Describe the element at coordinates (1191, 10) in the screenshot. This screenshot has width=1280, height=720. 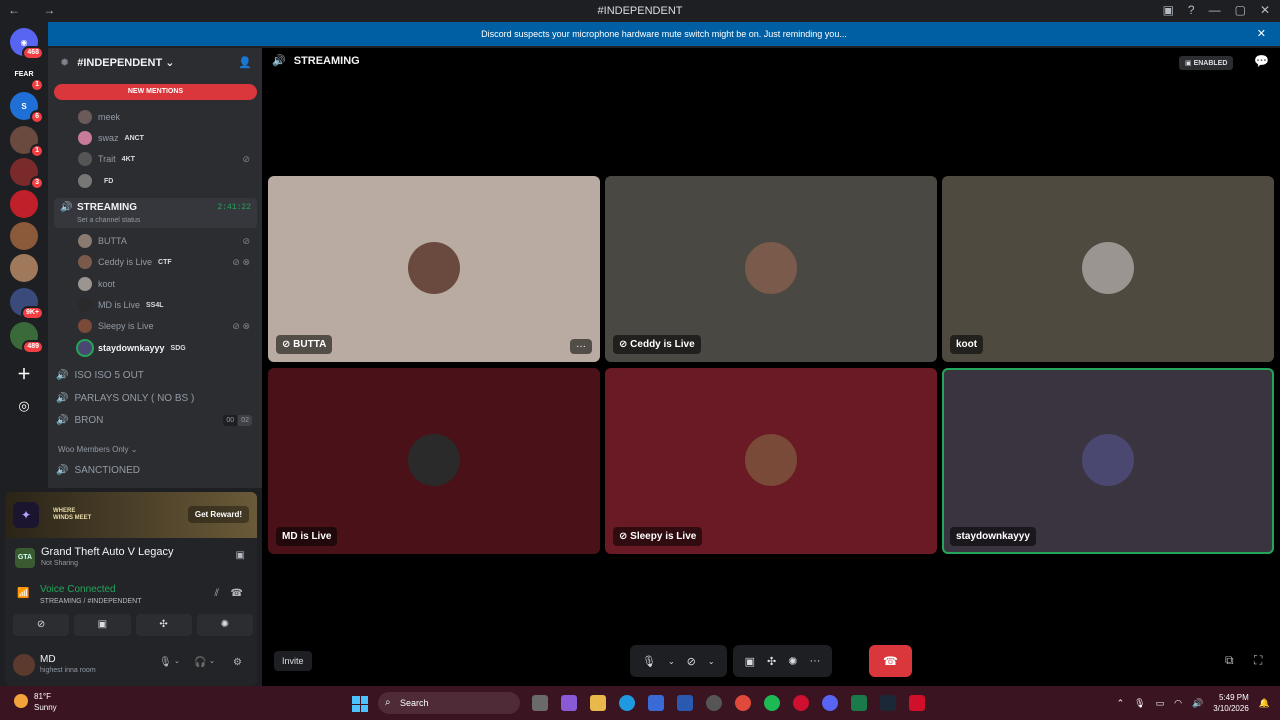
I see `help-icon: ?` at that location.